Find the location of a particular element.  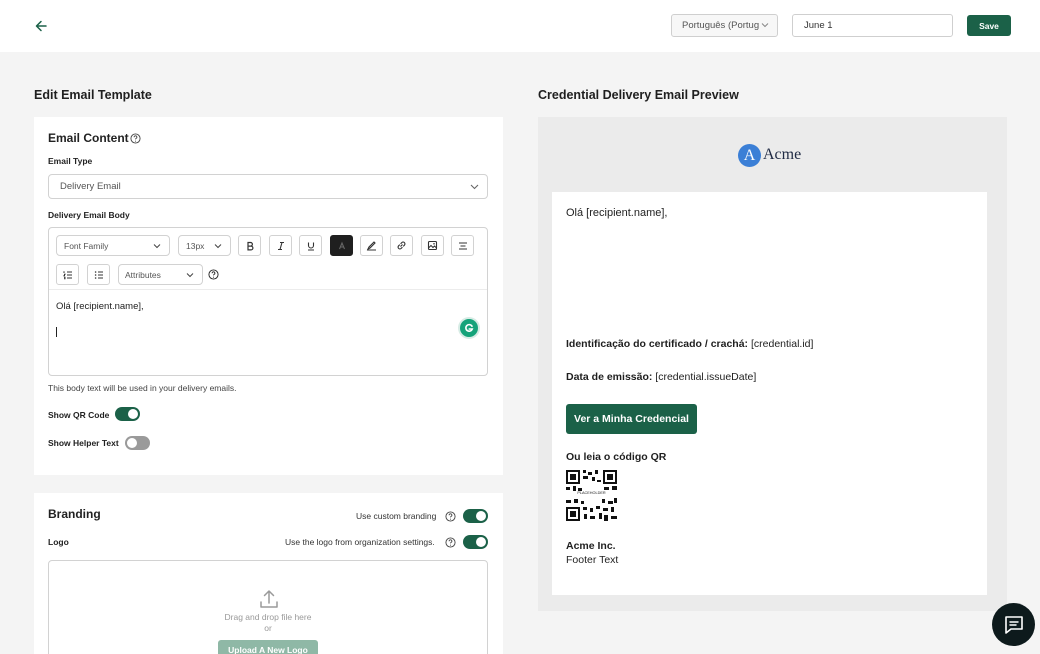

link-icon is located at coordinates (401, 245).